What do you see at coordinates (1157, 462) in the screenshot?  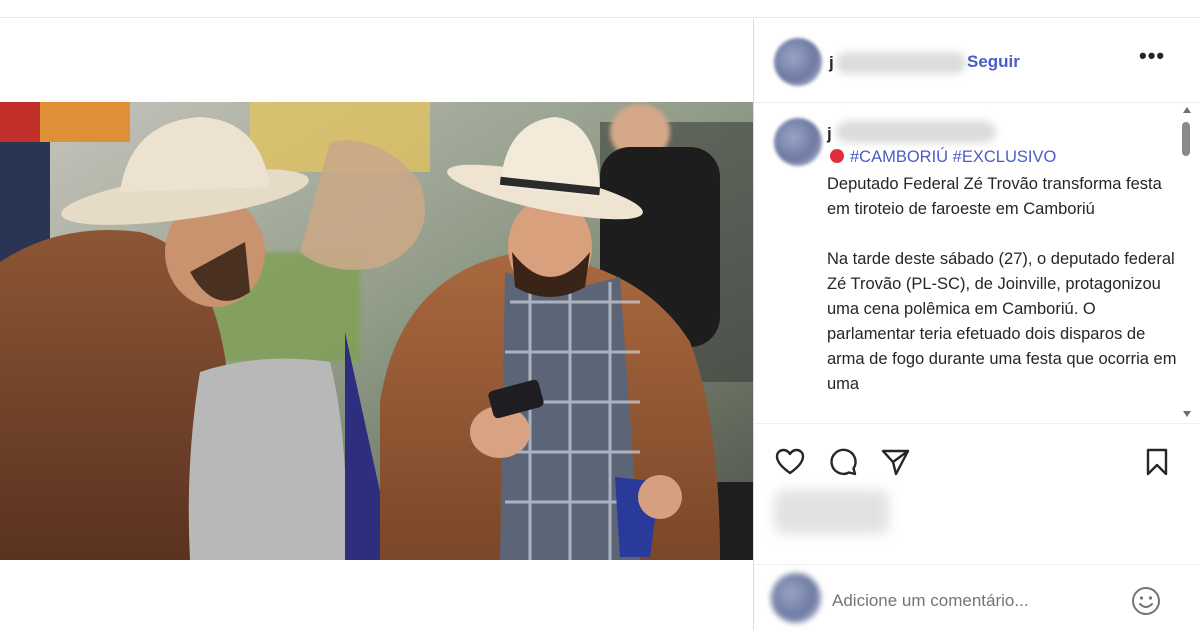 I see `bookmark-icon` at bounding box center [1157, 462].